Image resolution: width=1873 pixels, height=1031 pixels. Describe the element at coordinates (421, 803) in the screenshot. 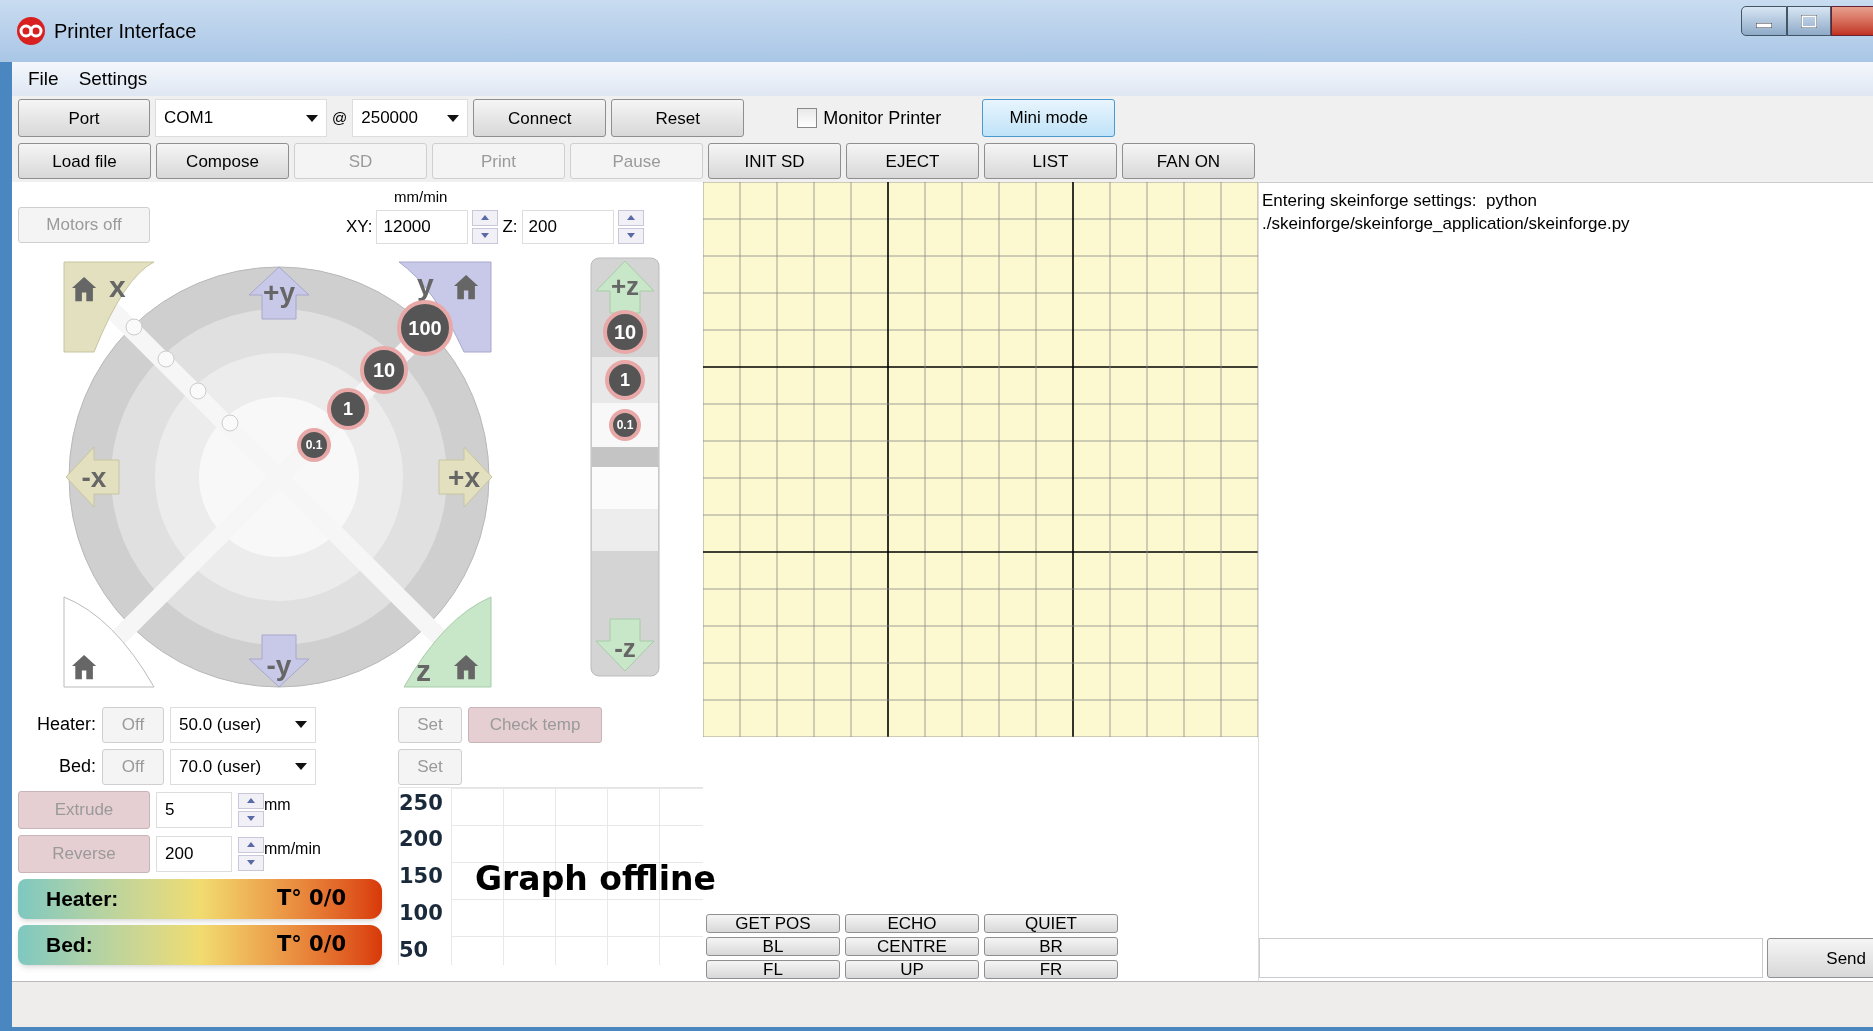

I see `graph-tick: 250` at that location.